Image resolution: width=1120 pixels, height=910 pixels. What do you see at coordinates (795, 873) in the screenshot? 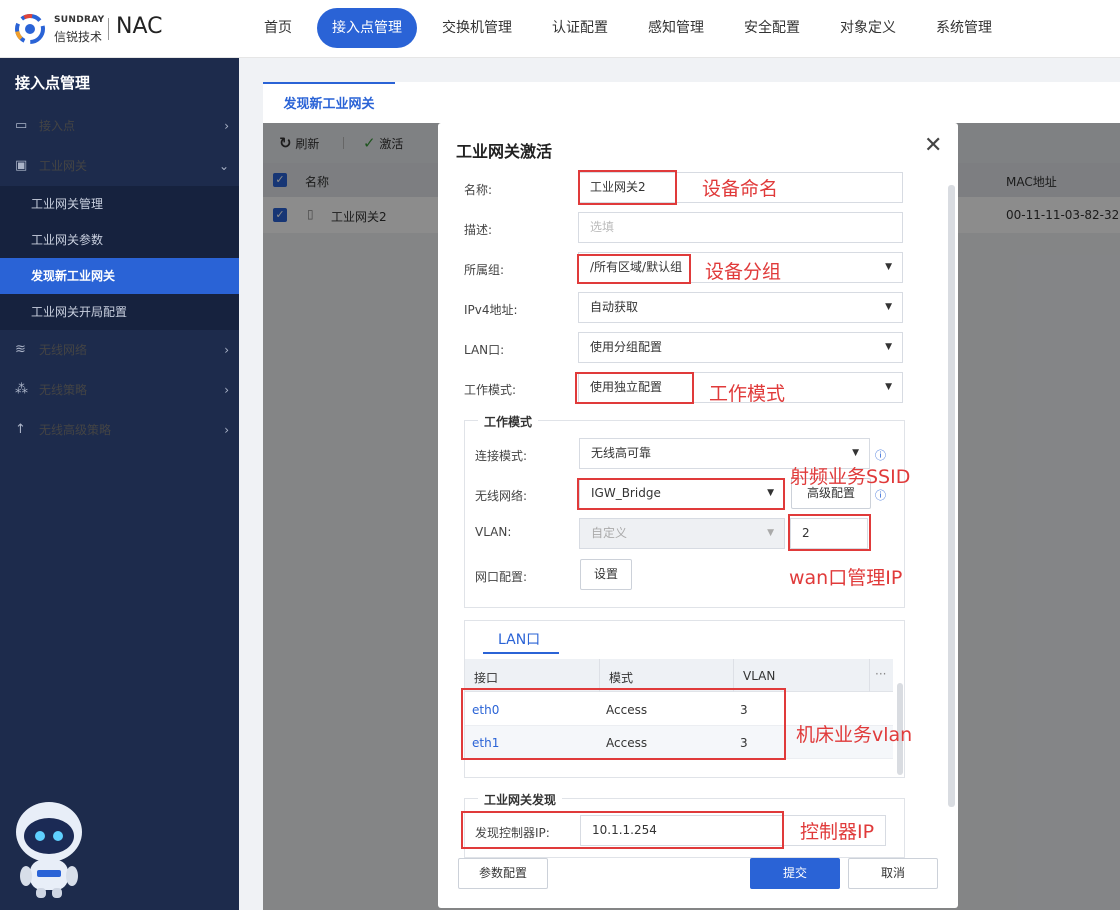
I see `submit-button: 提交` at bounding box center [795, 873].